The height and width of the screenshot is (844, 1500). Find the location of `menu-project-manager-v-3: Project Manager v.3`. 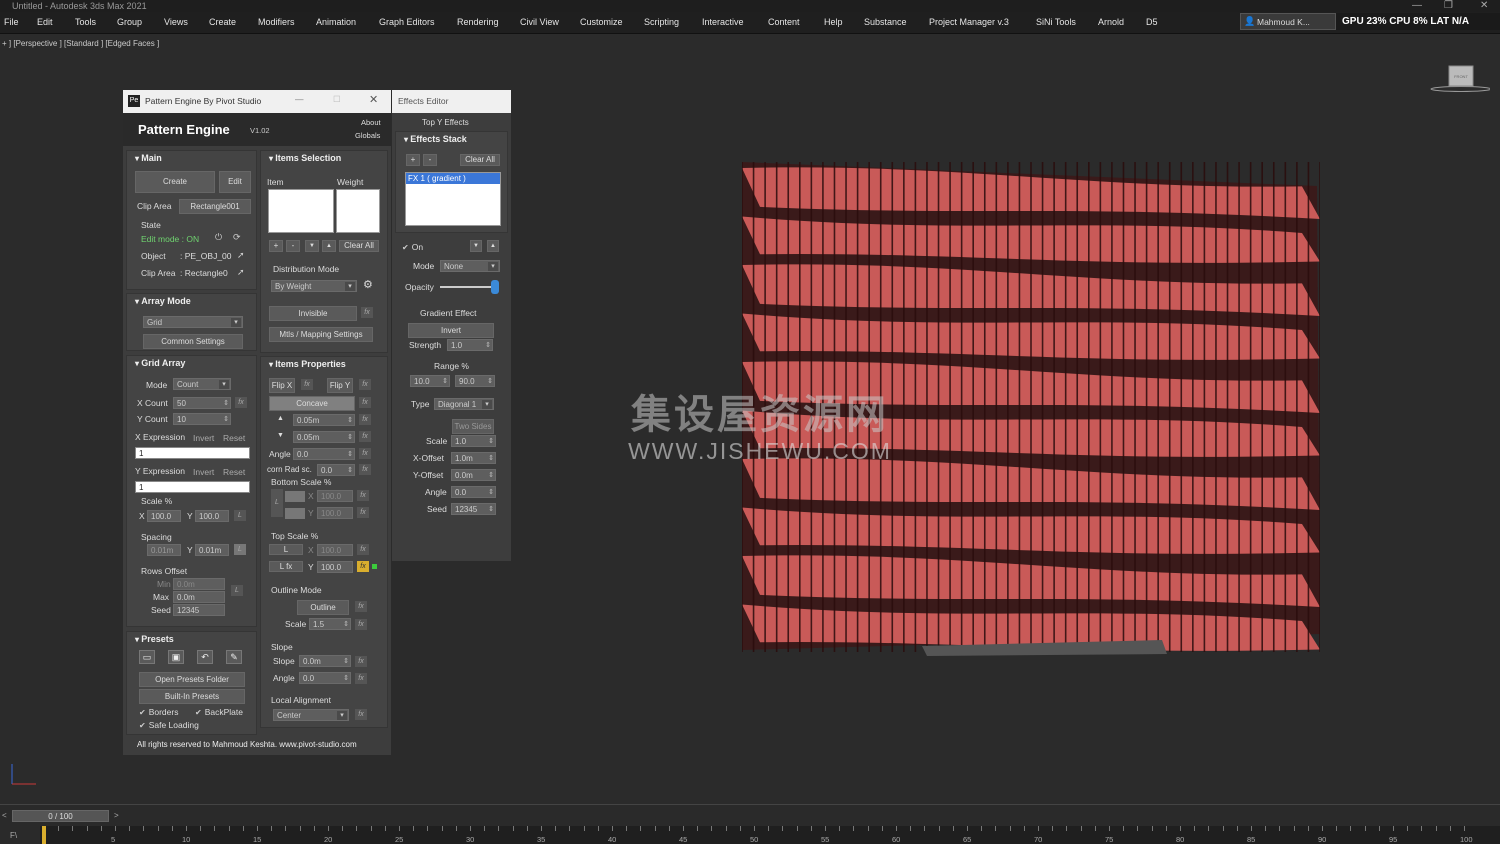

menu-project-manager-v-3: Project Manager v.3 is located at coordinates (969, 22).